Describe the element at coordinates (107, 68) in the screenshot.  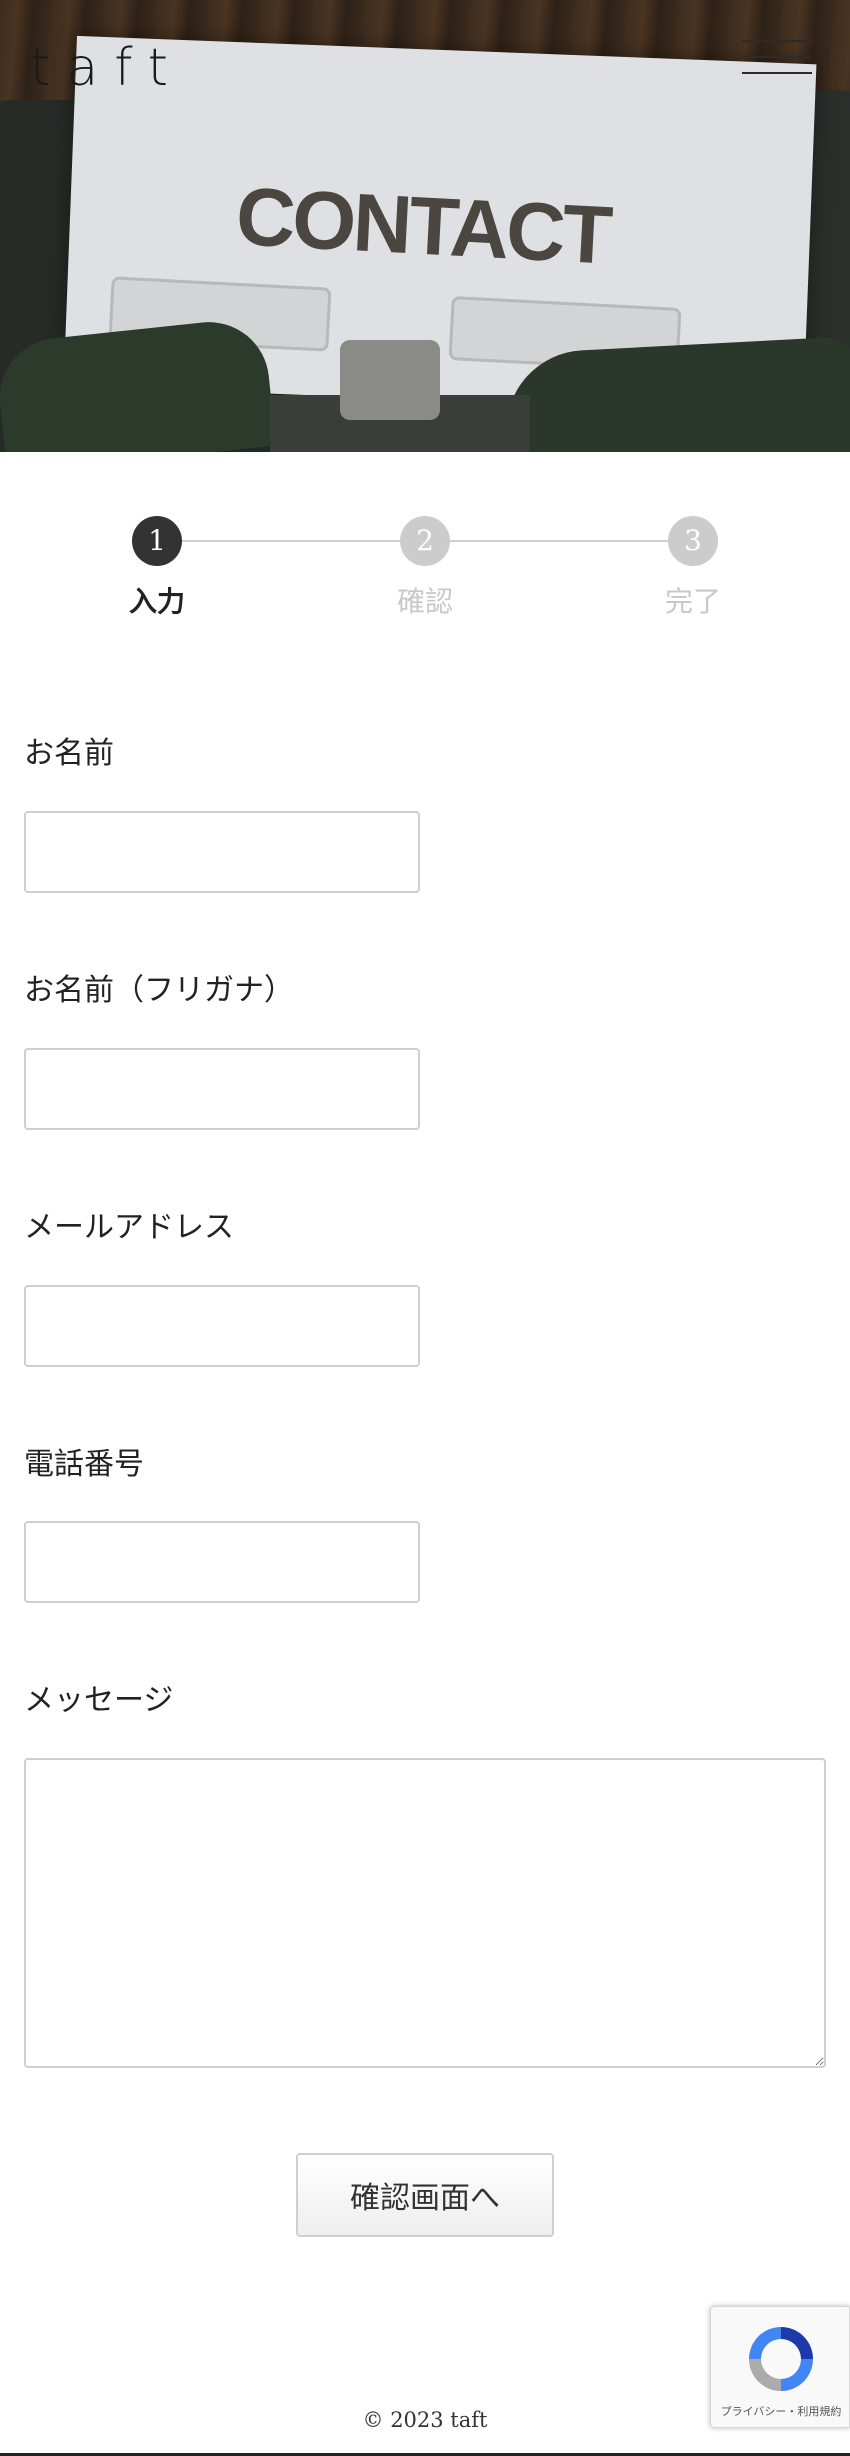
I see `site-logo: taft` at that location.